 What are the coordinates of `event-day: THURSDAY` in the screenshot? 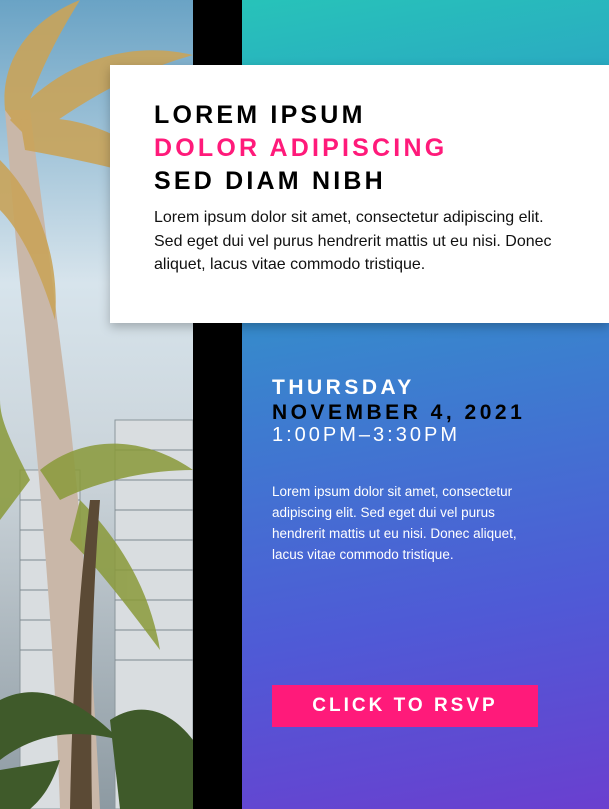 It's located at (343, 387).